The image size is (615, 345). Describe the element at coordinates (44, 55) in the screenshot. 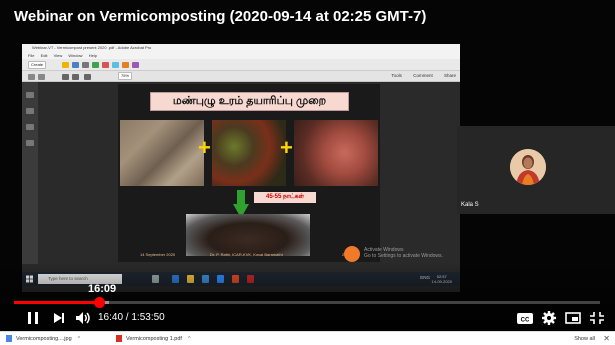

I see `menu-edit: Edit` at that location.